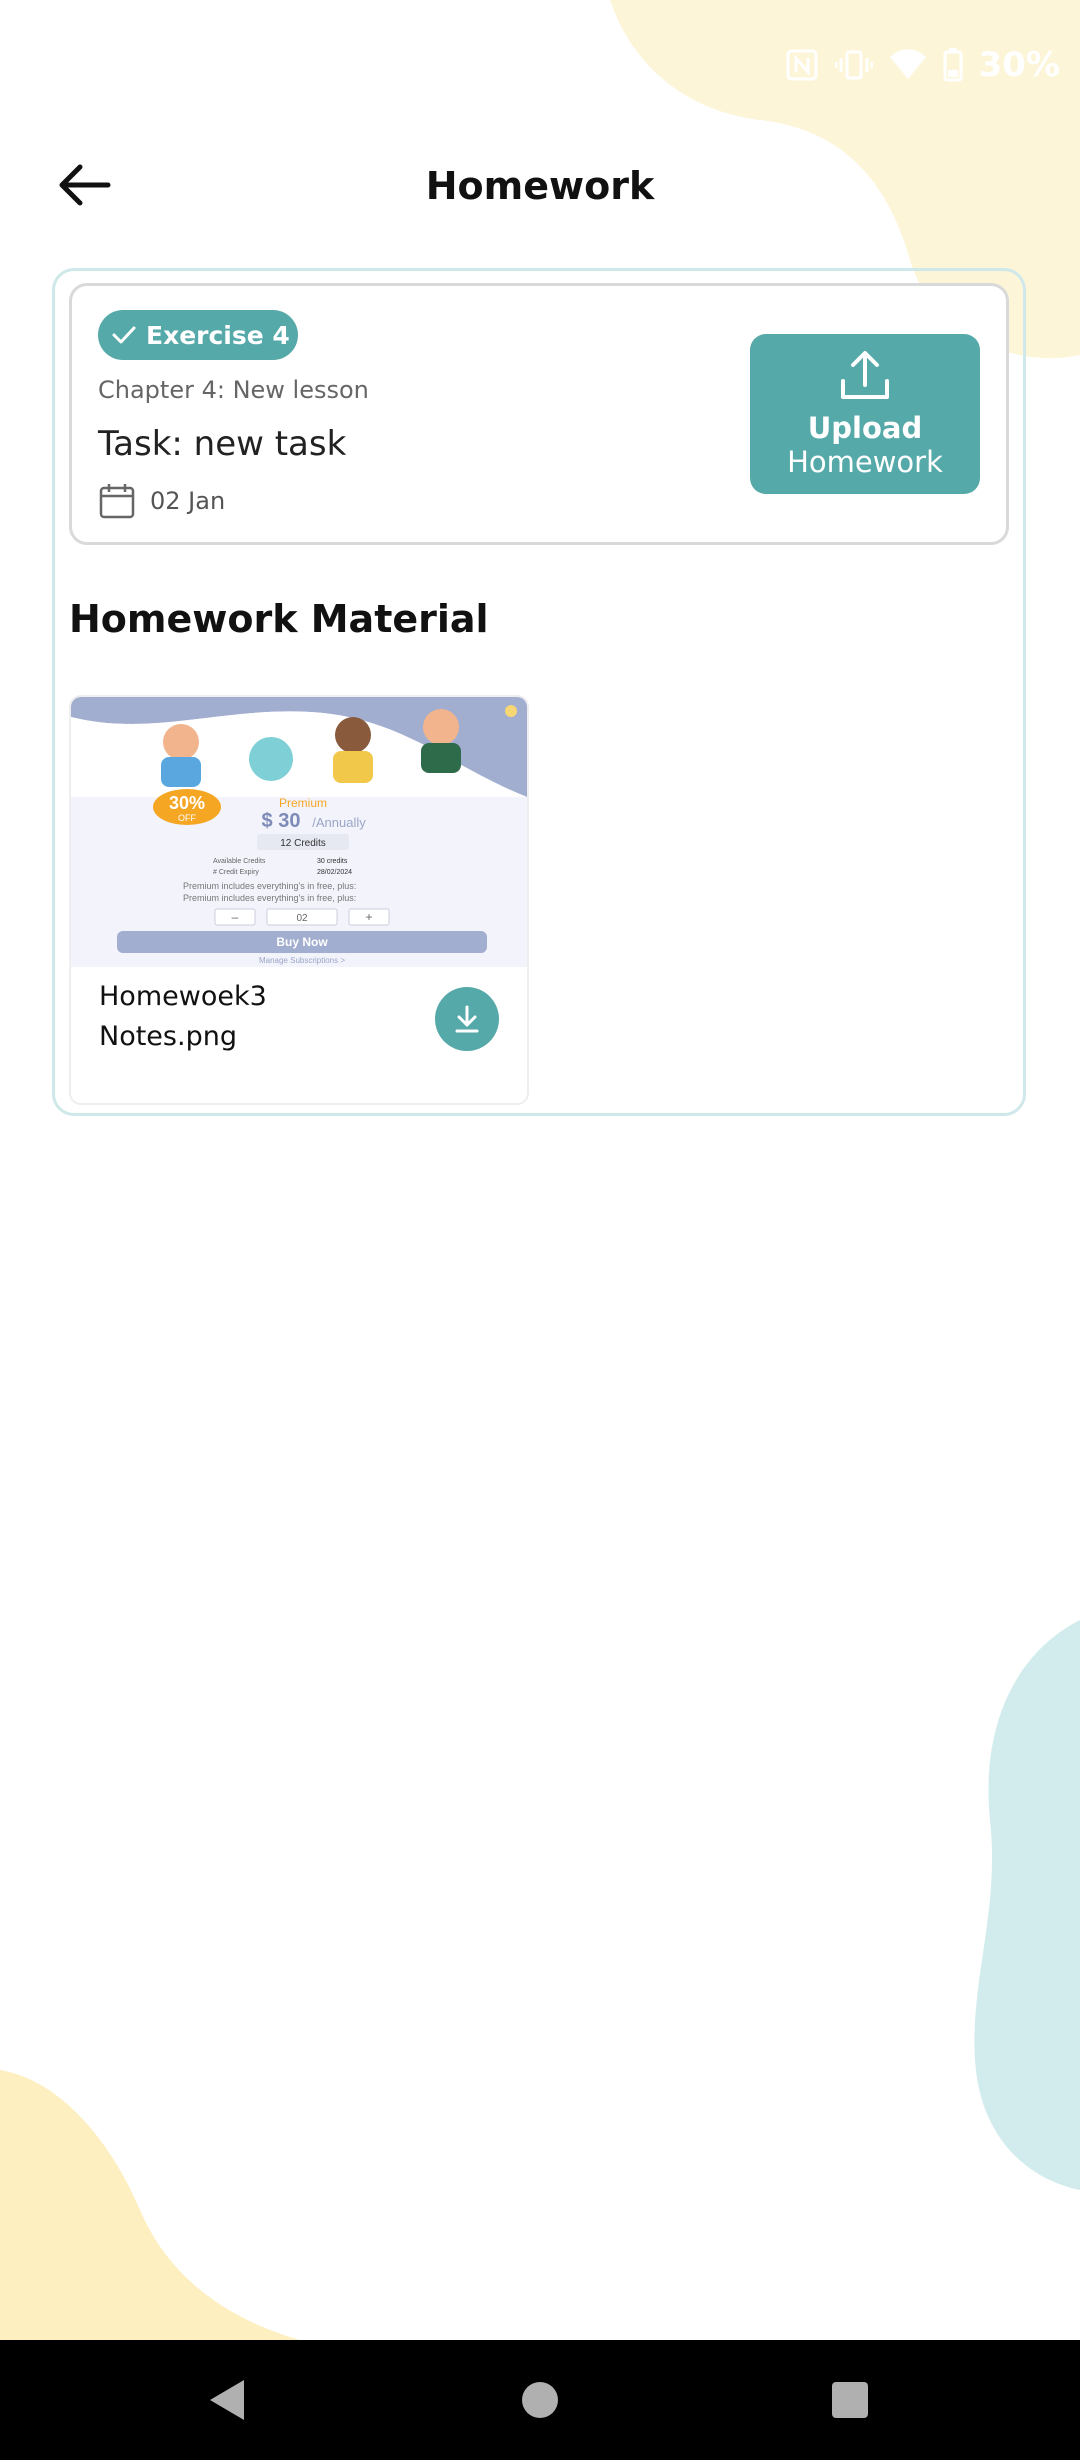  What do you see at coordinates (168, 1036) in the screenshot?
I see `file-name-line2: Notes.png` at bounding box center [168, 1036].